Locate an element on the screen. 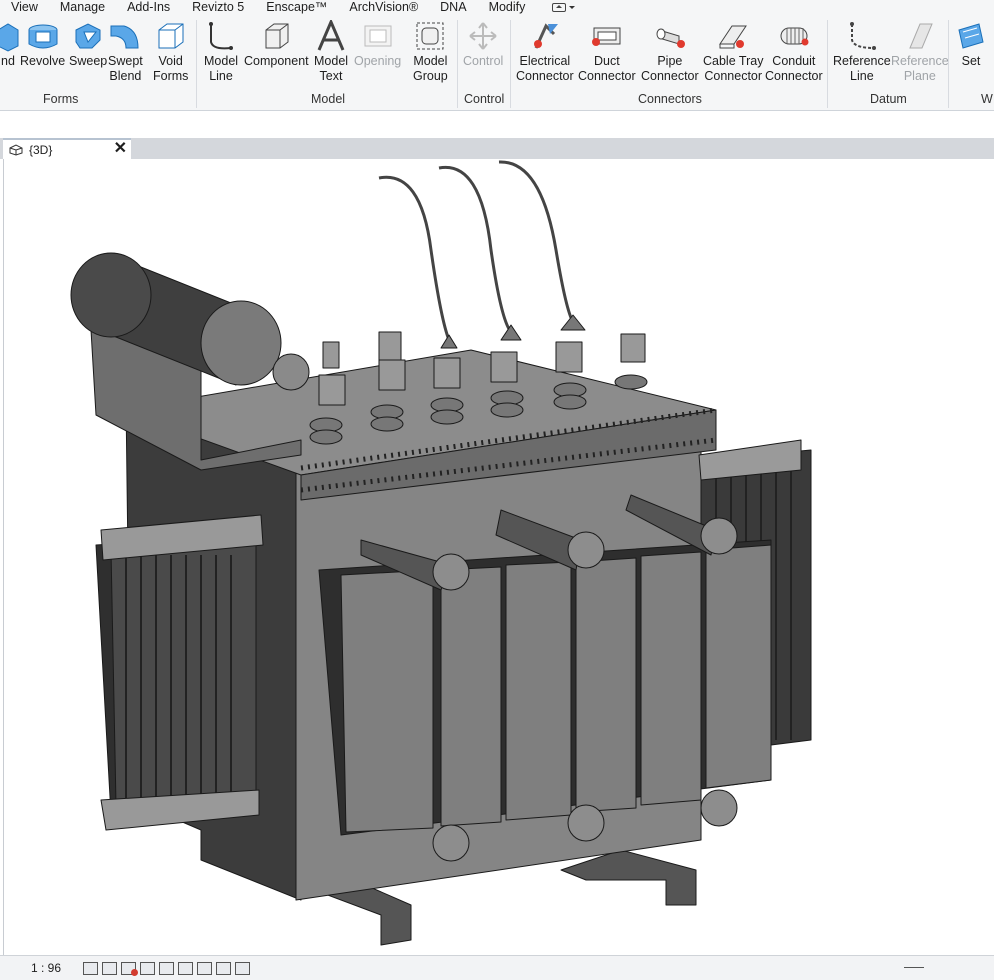 Image resolution: width=994 pixels, height=980 pixels. control-button: Control is located at coordinates (483, 44).